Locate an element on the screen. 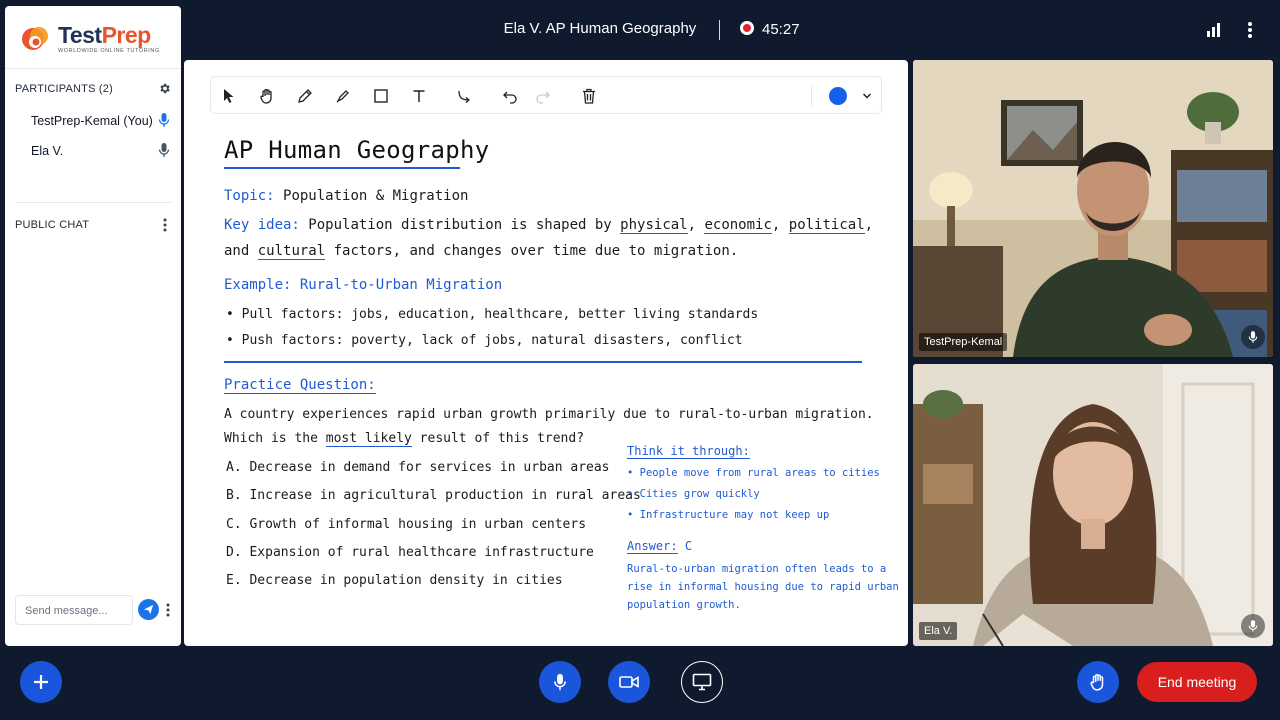 The image size is (1280, 720). redo-icon is located at coordinates (543, 96).